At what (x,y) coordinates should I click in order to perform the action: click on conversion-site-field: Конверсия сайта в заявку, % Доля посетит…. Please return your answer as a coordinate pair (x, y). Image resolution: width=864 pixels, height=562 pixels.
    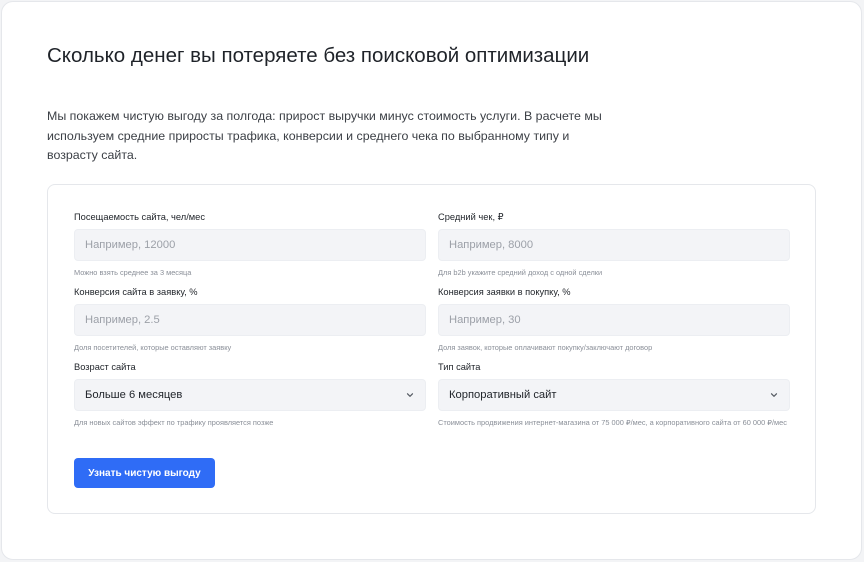
    Looking at the image, I should click on (250, 320).